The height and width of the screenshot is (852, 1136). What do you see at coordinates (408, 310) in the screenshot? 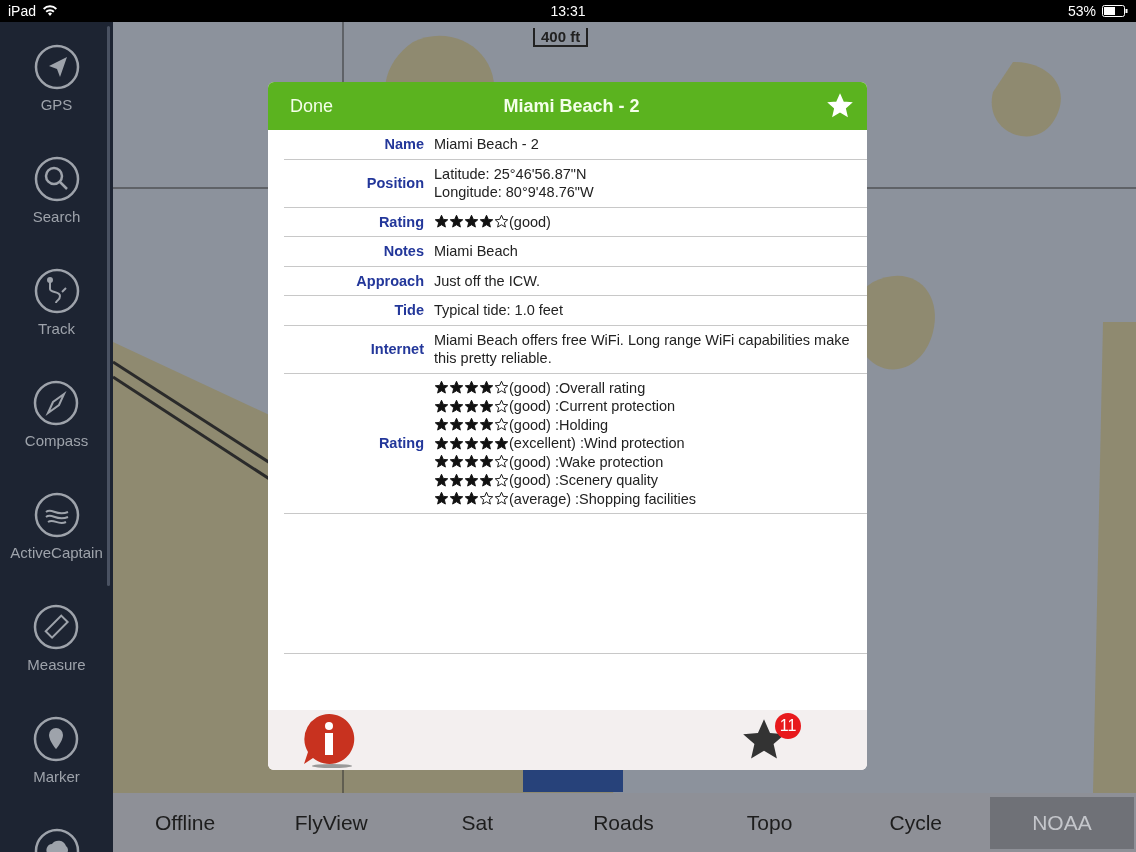
I see `field-label: Tide` at bounding box center [408, 310].